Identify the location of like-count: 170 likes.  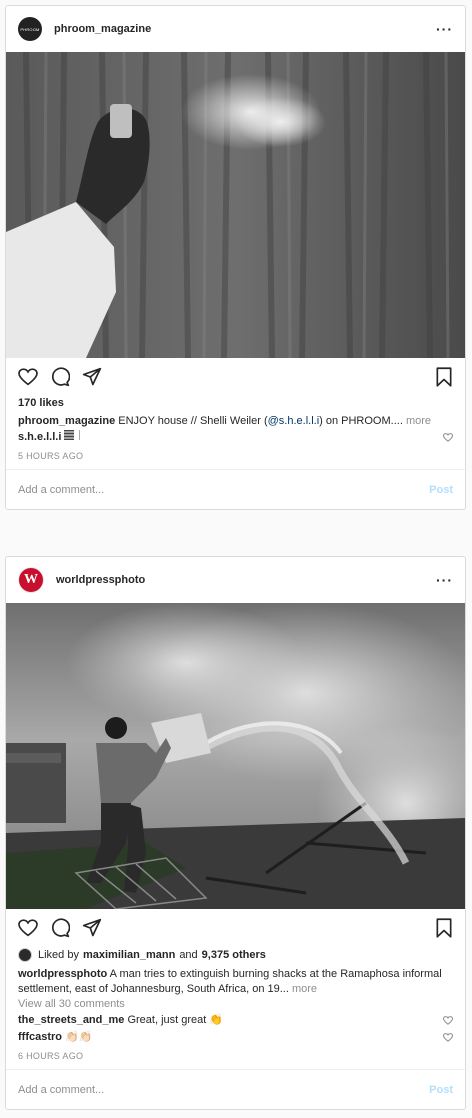
(235, 403).